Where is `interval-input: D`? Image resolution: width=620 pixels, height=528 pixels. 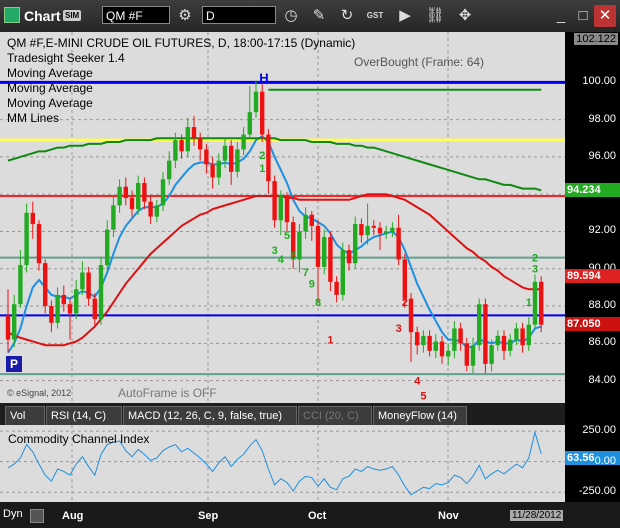
interval-input: D is located at coordinates (239, 15).